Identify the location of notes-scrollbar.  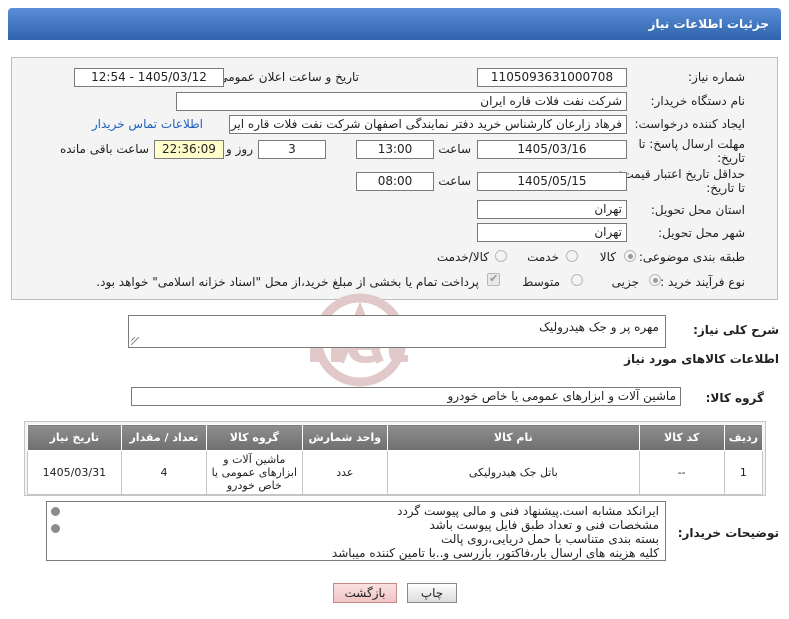
(55, 532).